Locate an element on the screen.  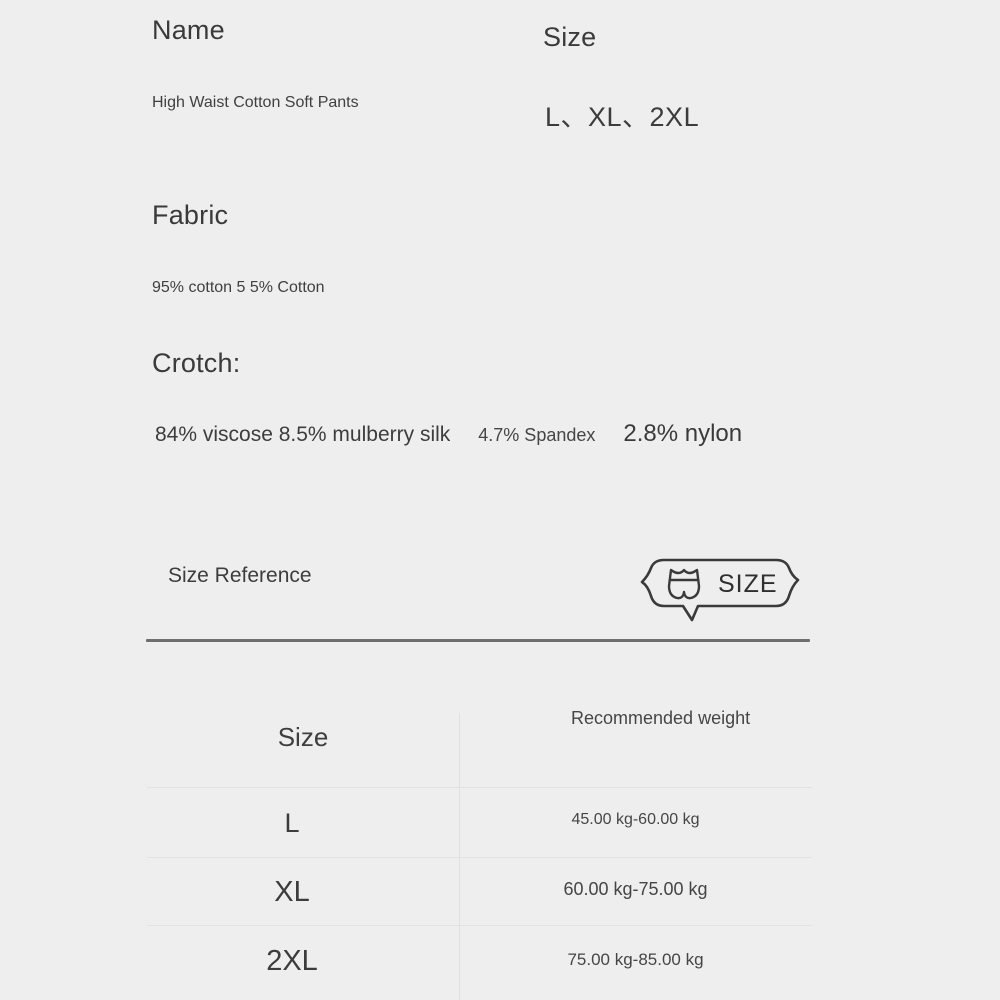
crotch-heading: Crotch: is located at coordinates (196, 363).